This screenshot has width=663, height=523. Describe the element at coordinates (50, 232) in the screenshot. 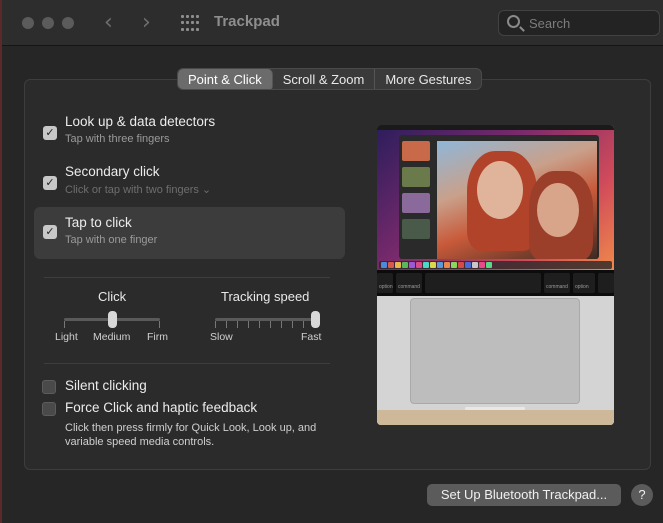

I see `tap-to-click-checkbox: ✓` at that location.